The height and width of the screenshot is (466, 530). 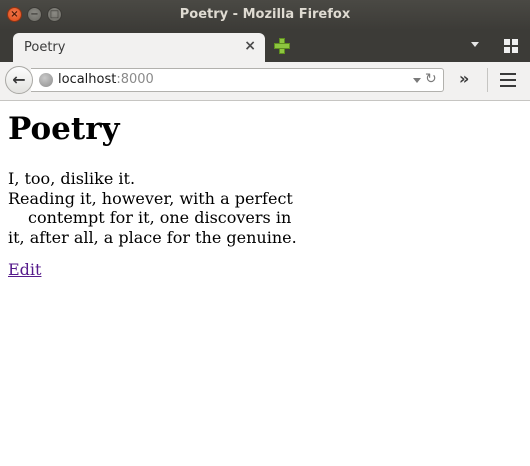 I want to click on overflow-icon: », so click(x=464, y=79).